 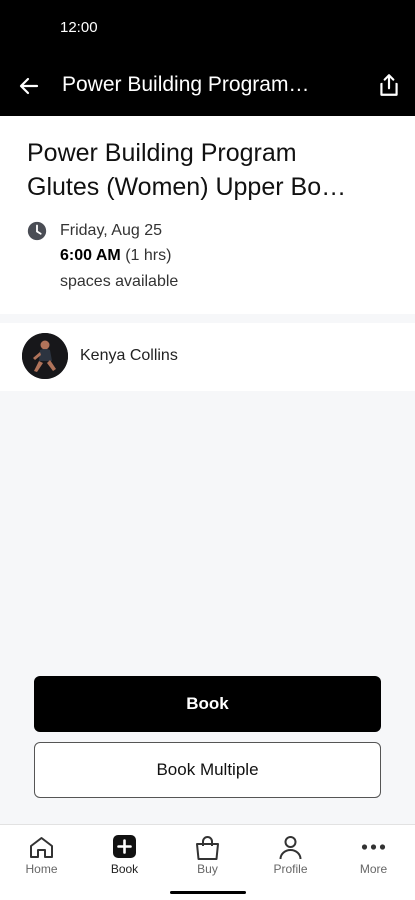 I want to click on tab-book-label: Book, so click(x=124, y=869).